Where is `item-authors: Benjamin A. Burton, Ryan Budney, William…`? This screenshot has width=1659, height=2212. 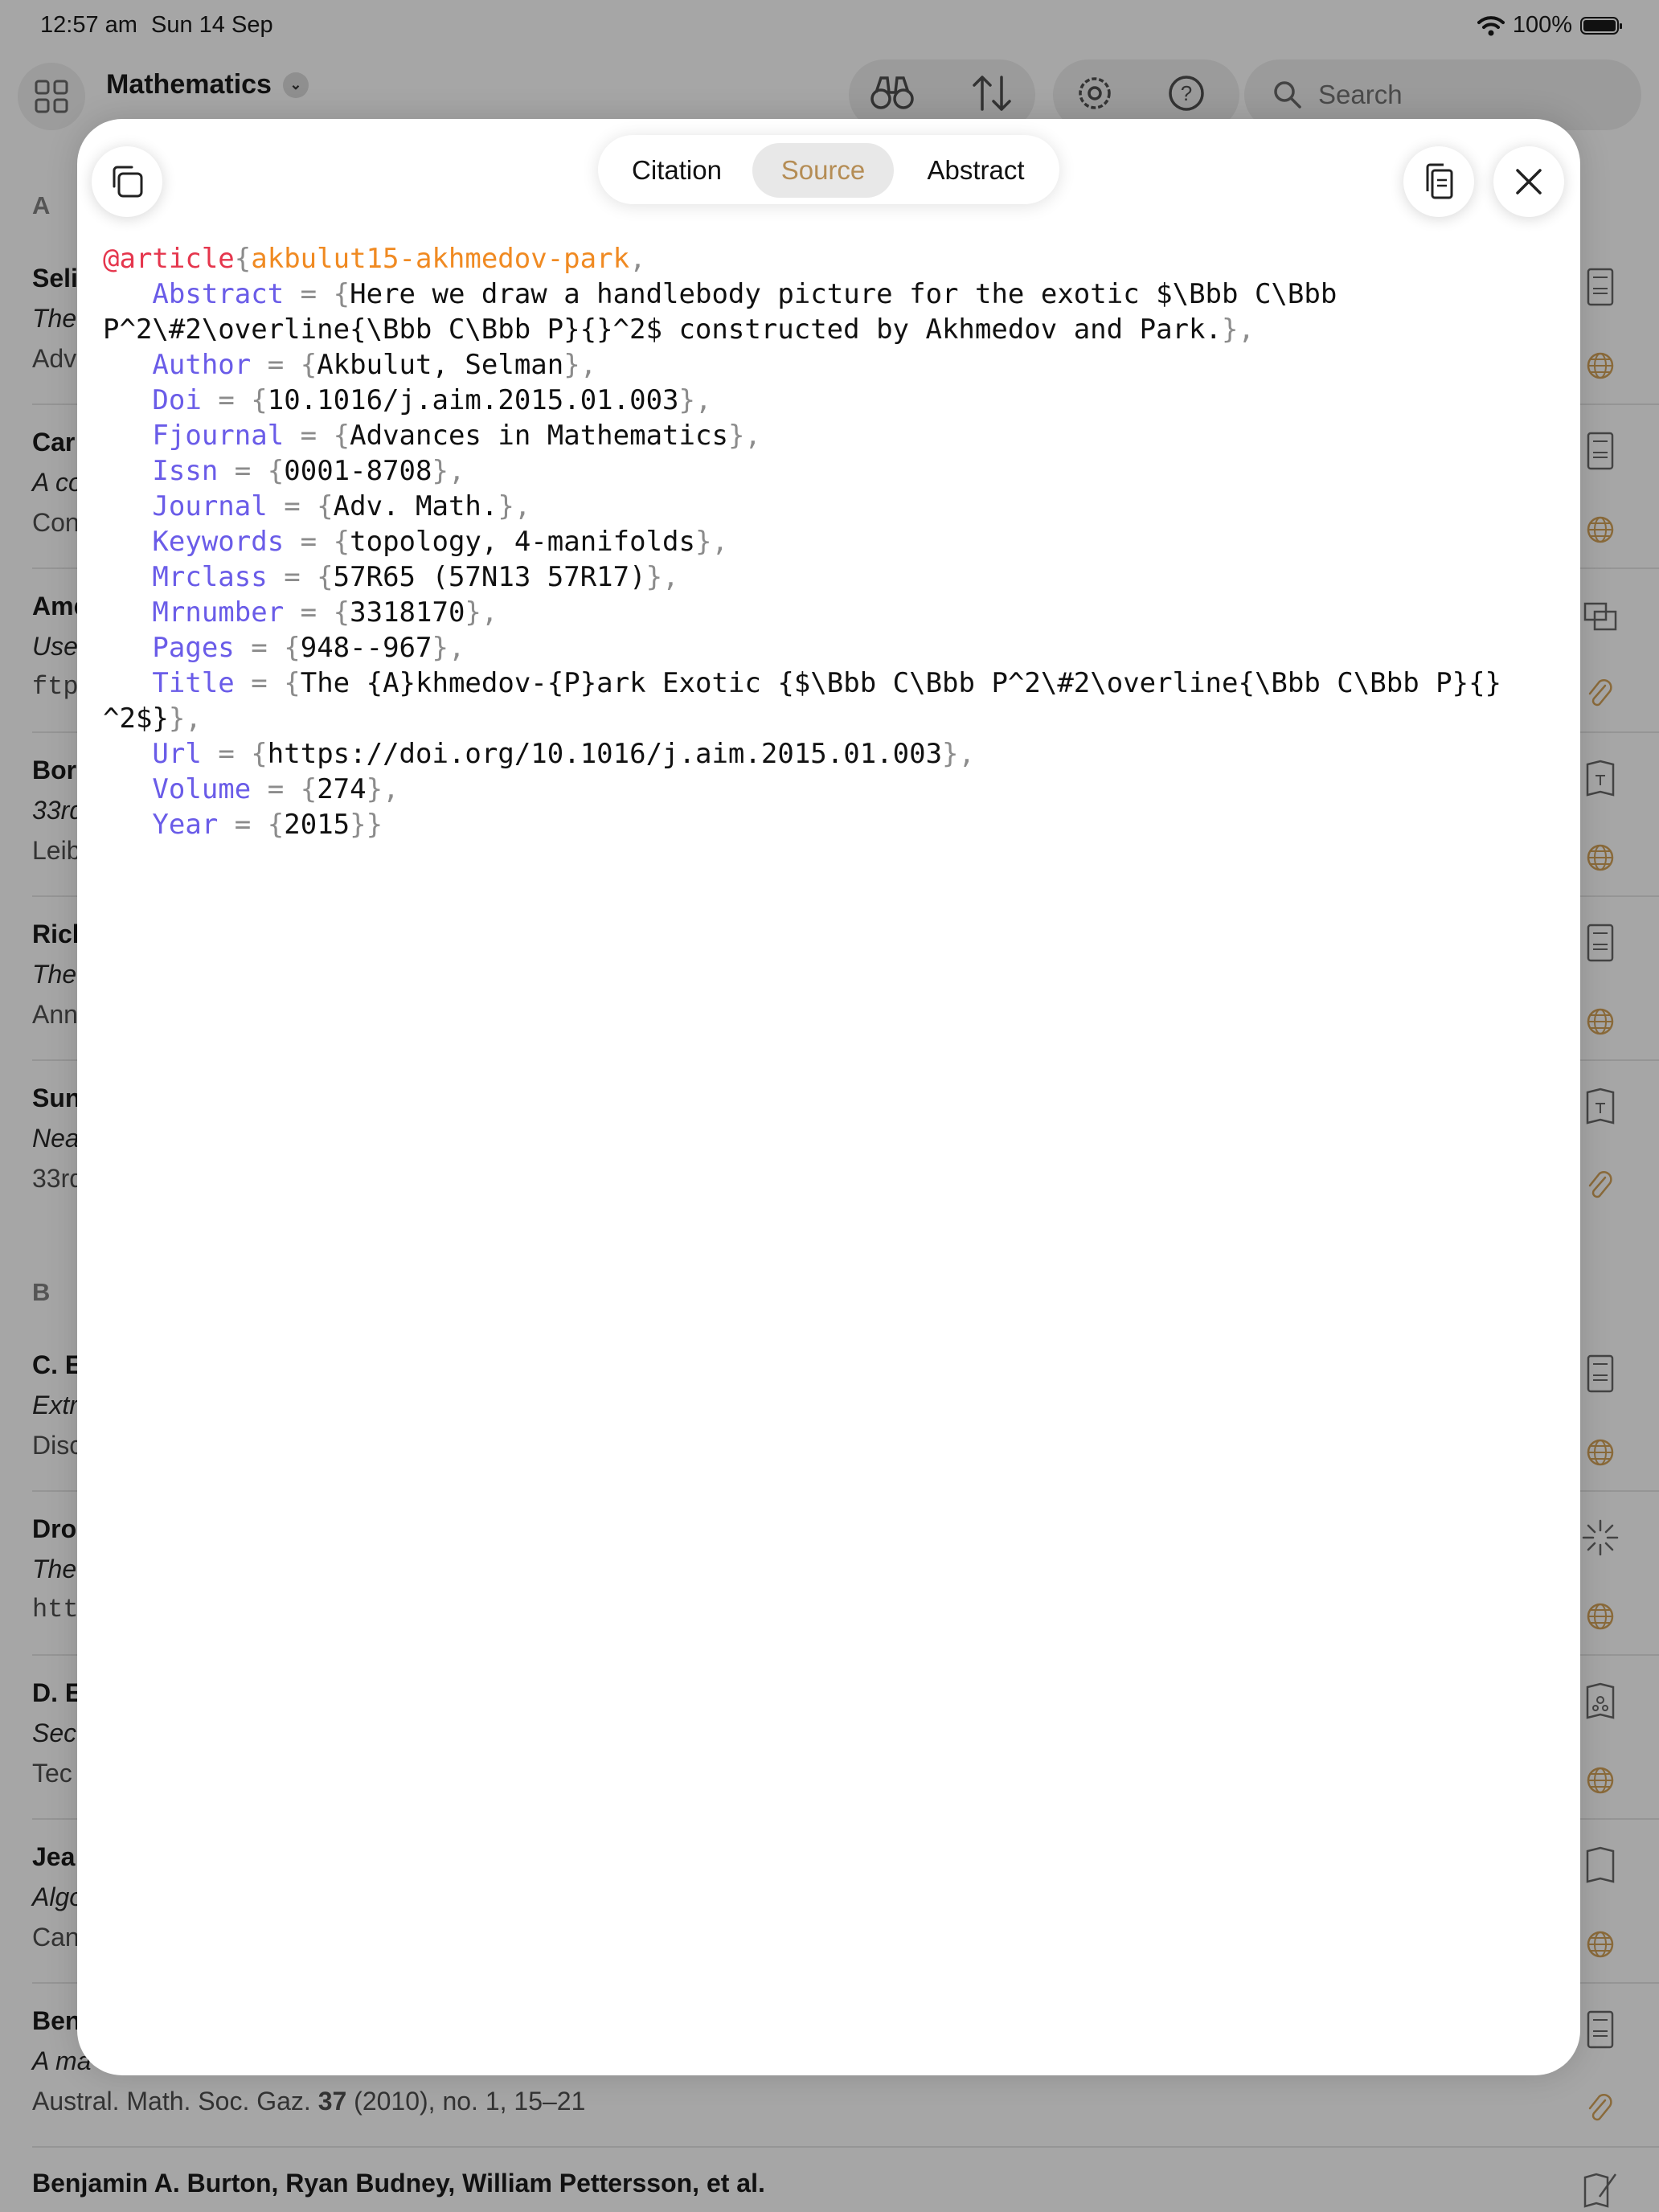 item-authors: Benjamin A. Burton, Ryan Budney, William… is located at coordinates (398, 2183).